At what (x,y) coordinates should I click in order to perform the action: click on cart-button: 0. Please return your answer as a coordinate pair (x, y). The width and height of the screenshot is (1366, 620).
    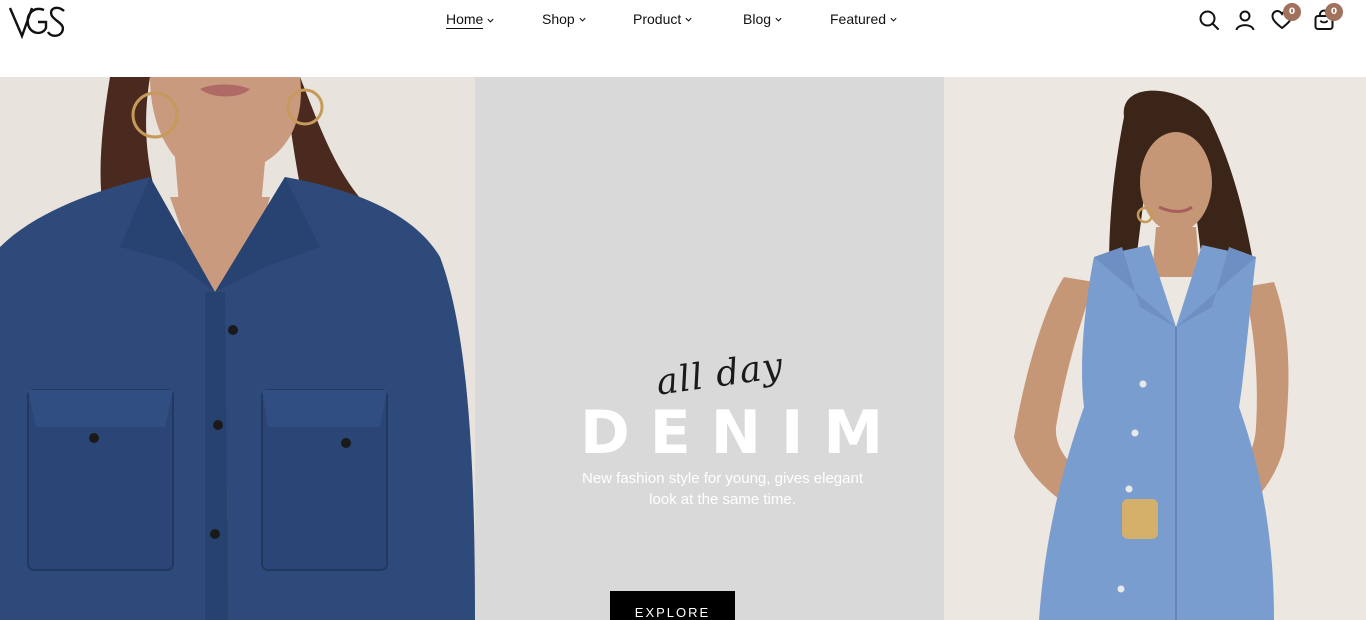
    Looking at the image, I should click on (1327, 17).